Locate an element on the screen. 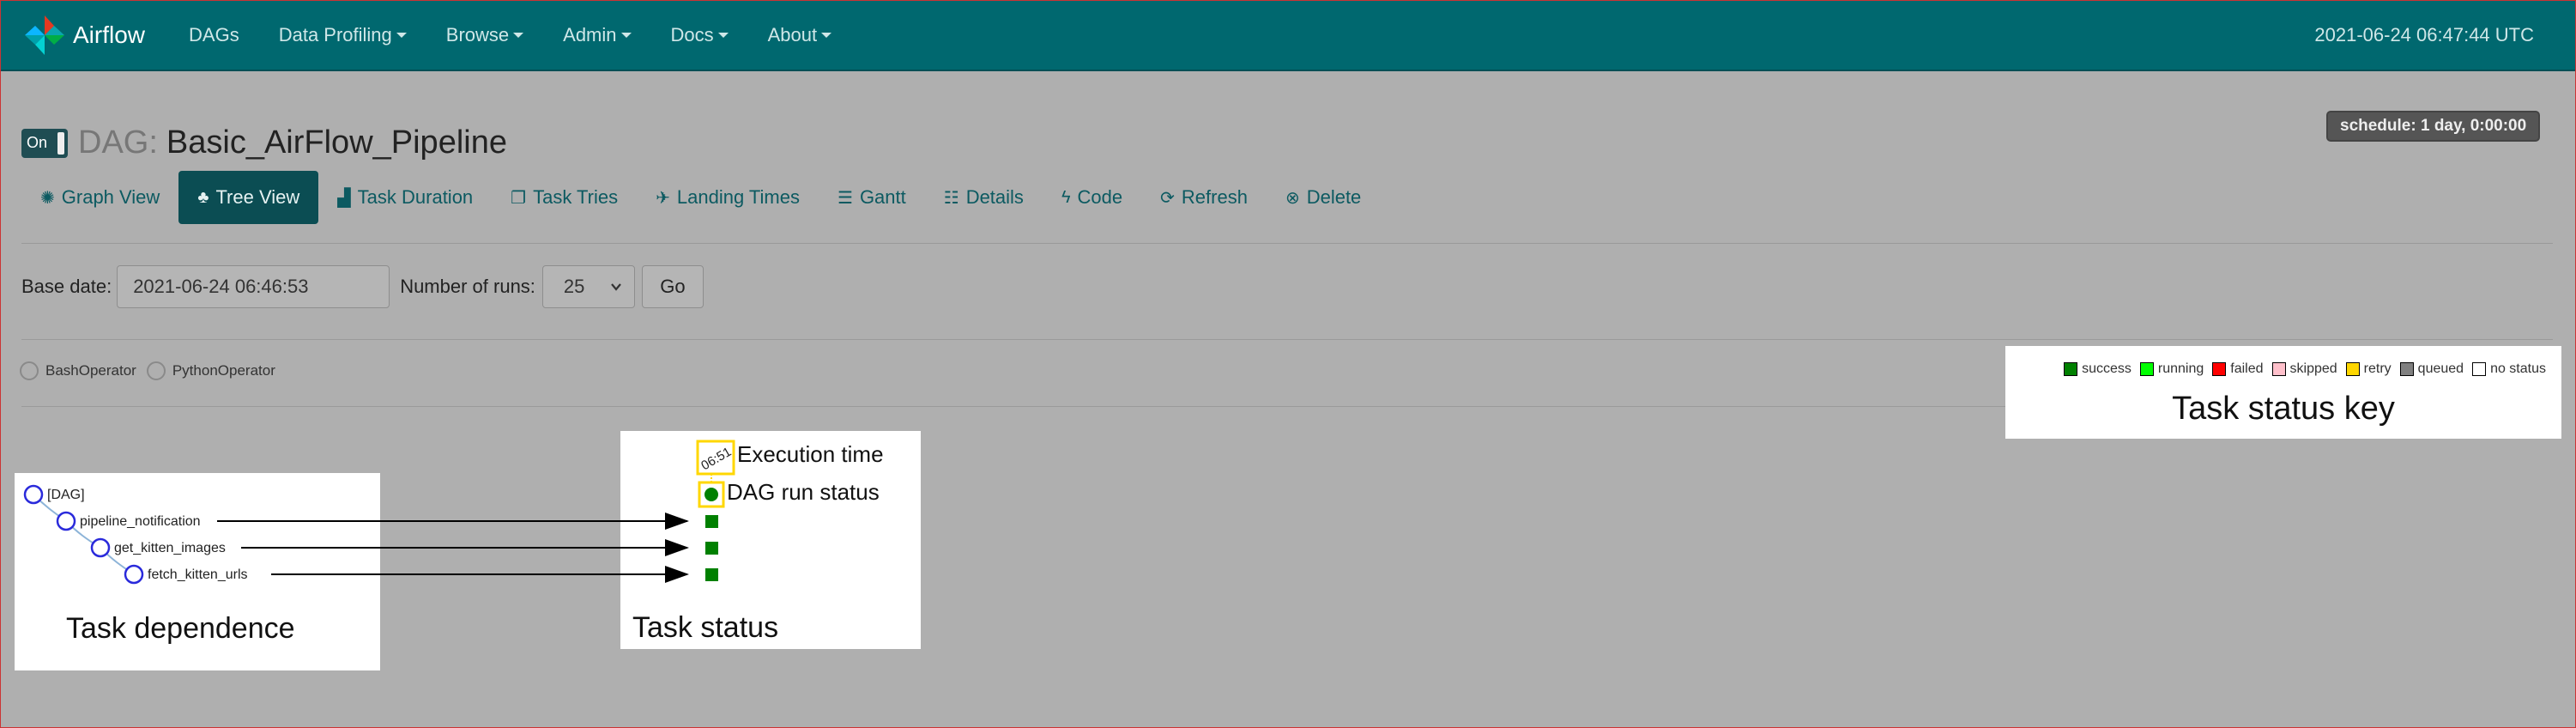  nav-item-browse: Browse is located at coordinates (484, 35).